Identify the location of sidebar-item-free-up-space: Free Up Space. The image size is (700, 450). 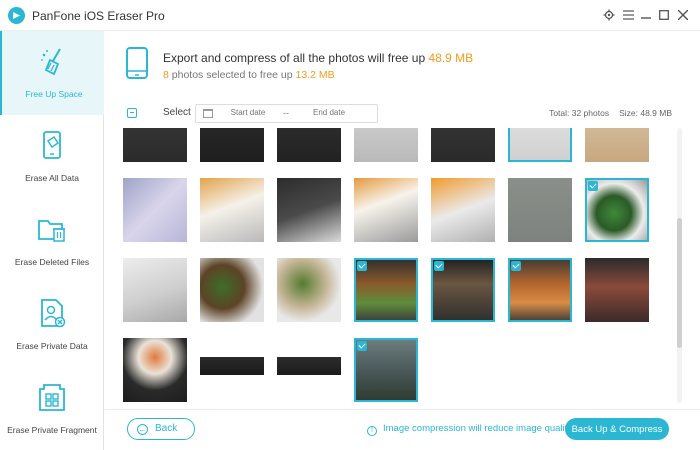
(52, 73).